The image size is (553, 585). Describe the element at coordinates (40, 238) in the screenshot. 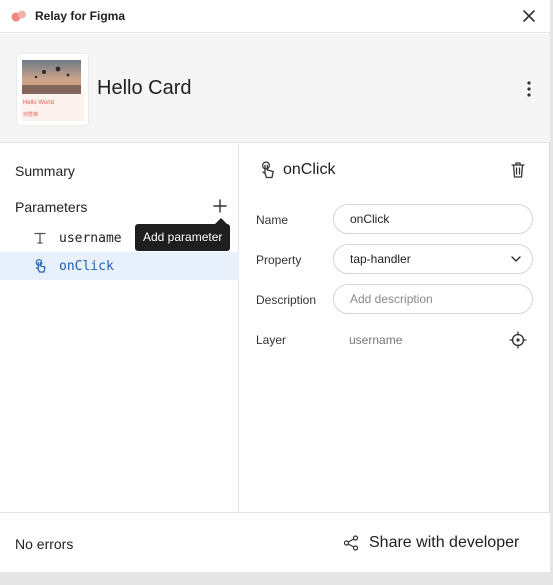

I see `text-type-icon` at that location.